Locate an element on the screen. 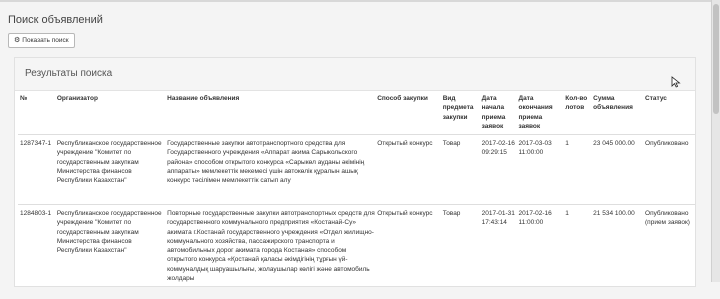 This screenshot has width=720, height=299. scrollbar-thumb is located at coordinates (716, 59).